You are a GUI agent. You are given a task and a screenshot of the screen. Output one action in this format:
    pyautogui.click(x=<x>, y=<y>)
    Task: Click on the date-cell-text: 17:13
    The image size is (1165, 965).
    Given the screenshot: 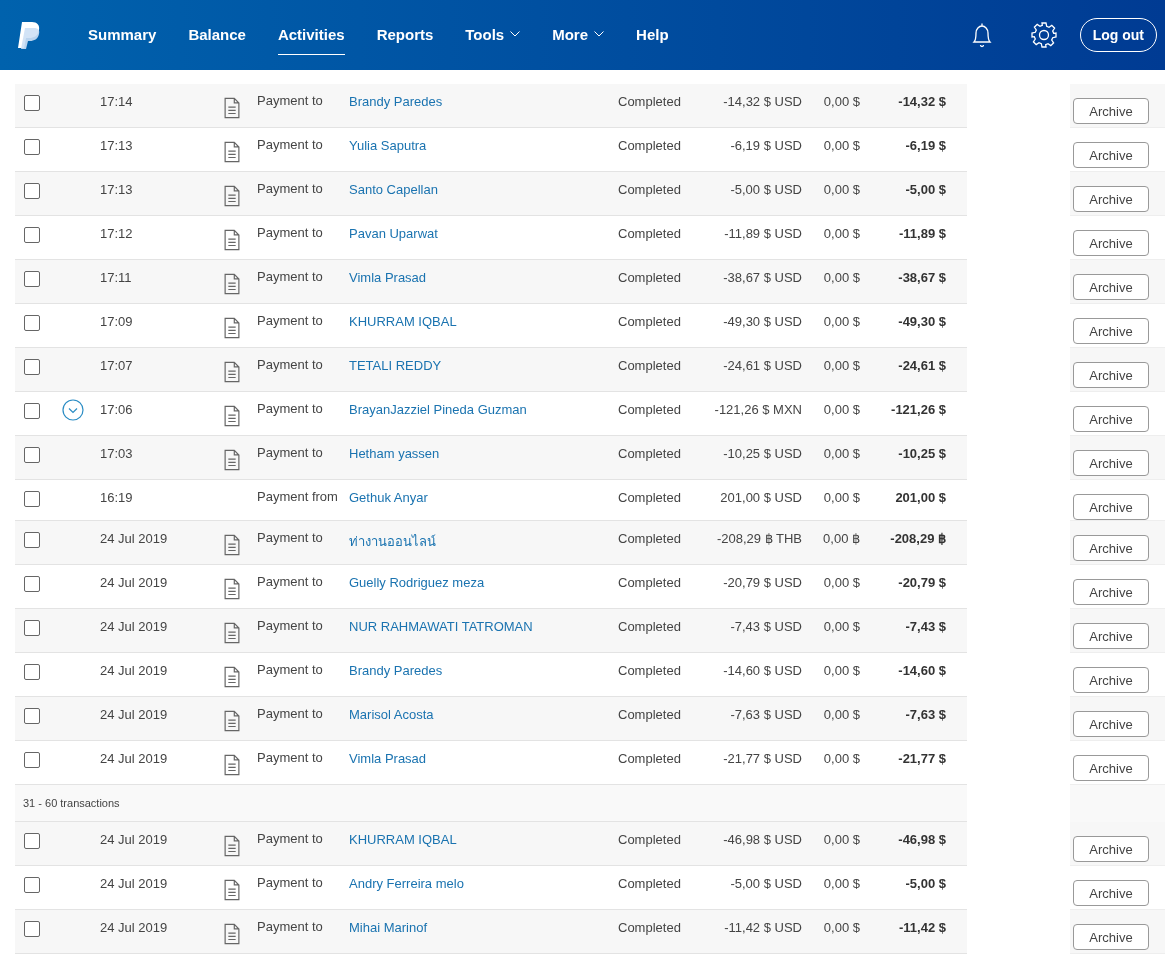 What is the action you would take?
    pyautogui.click(x=117, y=189)
    